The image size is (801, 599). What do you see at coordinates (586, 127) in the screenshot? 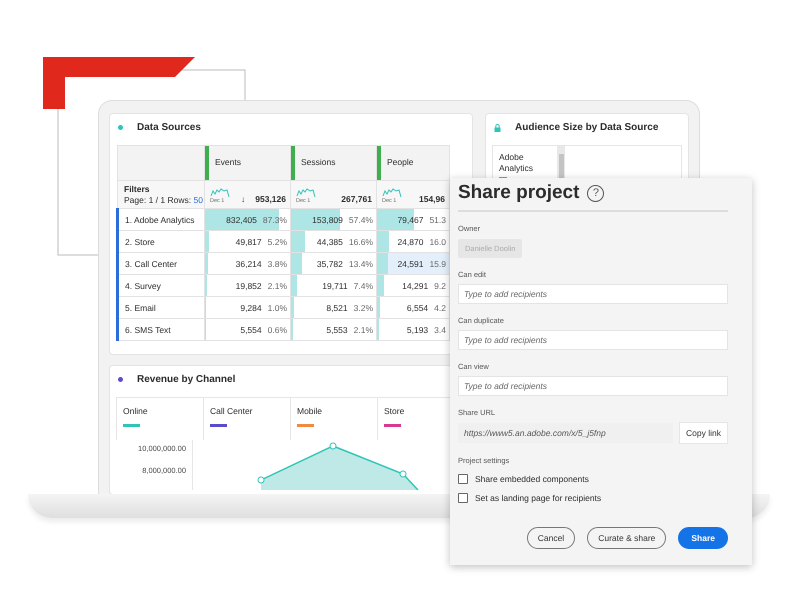
I see `panel-title: Audience Size by Data Source` at bounding box center [586, 127].